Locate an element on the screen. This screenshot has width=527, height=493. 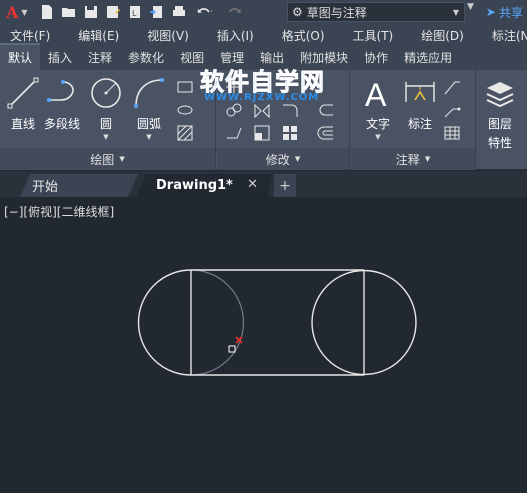
undo-icon is located at coordinates (205, 12).